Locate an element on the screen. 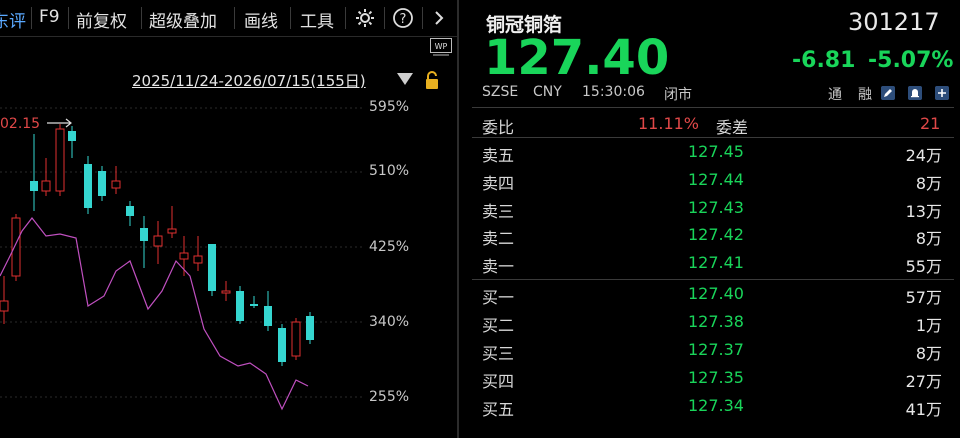  ask-volume: 8万 is located at coordinates (928, 183).